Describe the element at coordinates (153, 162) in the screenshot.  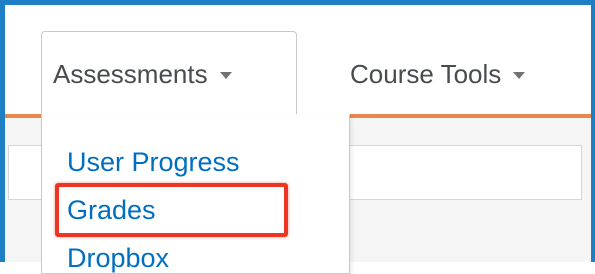
I see `menu-item-user-progress: User Progress` at that location.